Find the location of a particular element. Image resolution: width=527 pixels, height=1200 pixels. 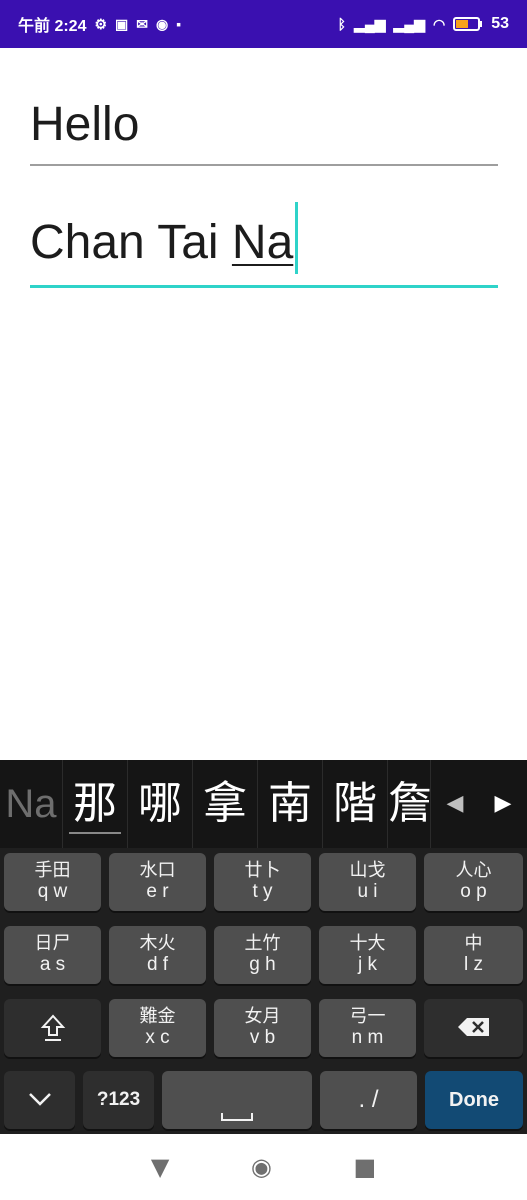

done-button-label: Done is located at coordinates (474, 1100).